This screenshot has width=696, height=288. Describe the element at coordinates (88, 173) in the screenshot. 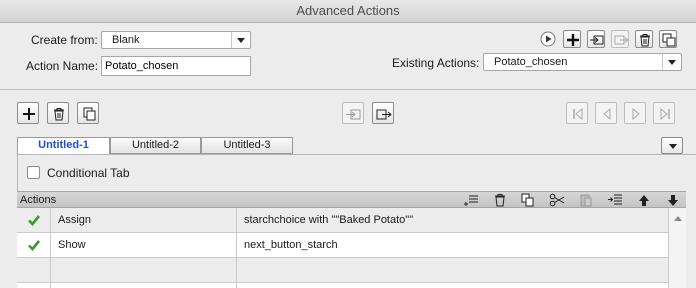

I see `conditional-tab-label: Conditional Tab` at that location.